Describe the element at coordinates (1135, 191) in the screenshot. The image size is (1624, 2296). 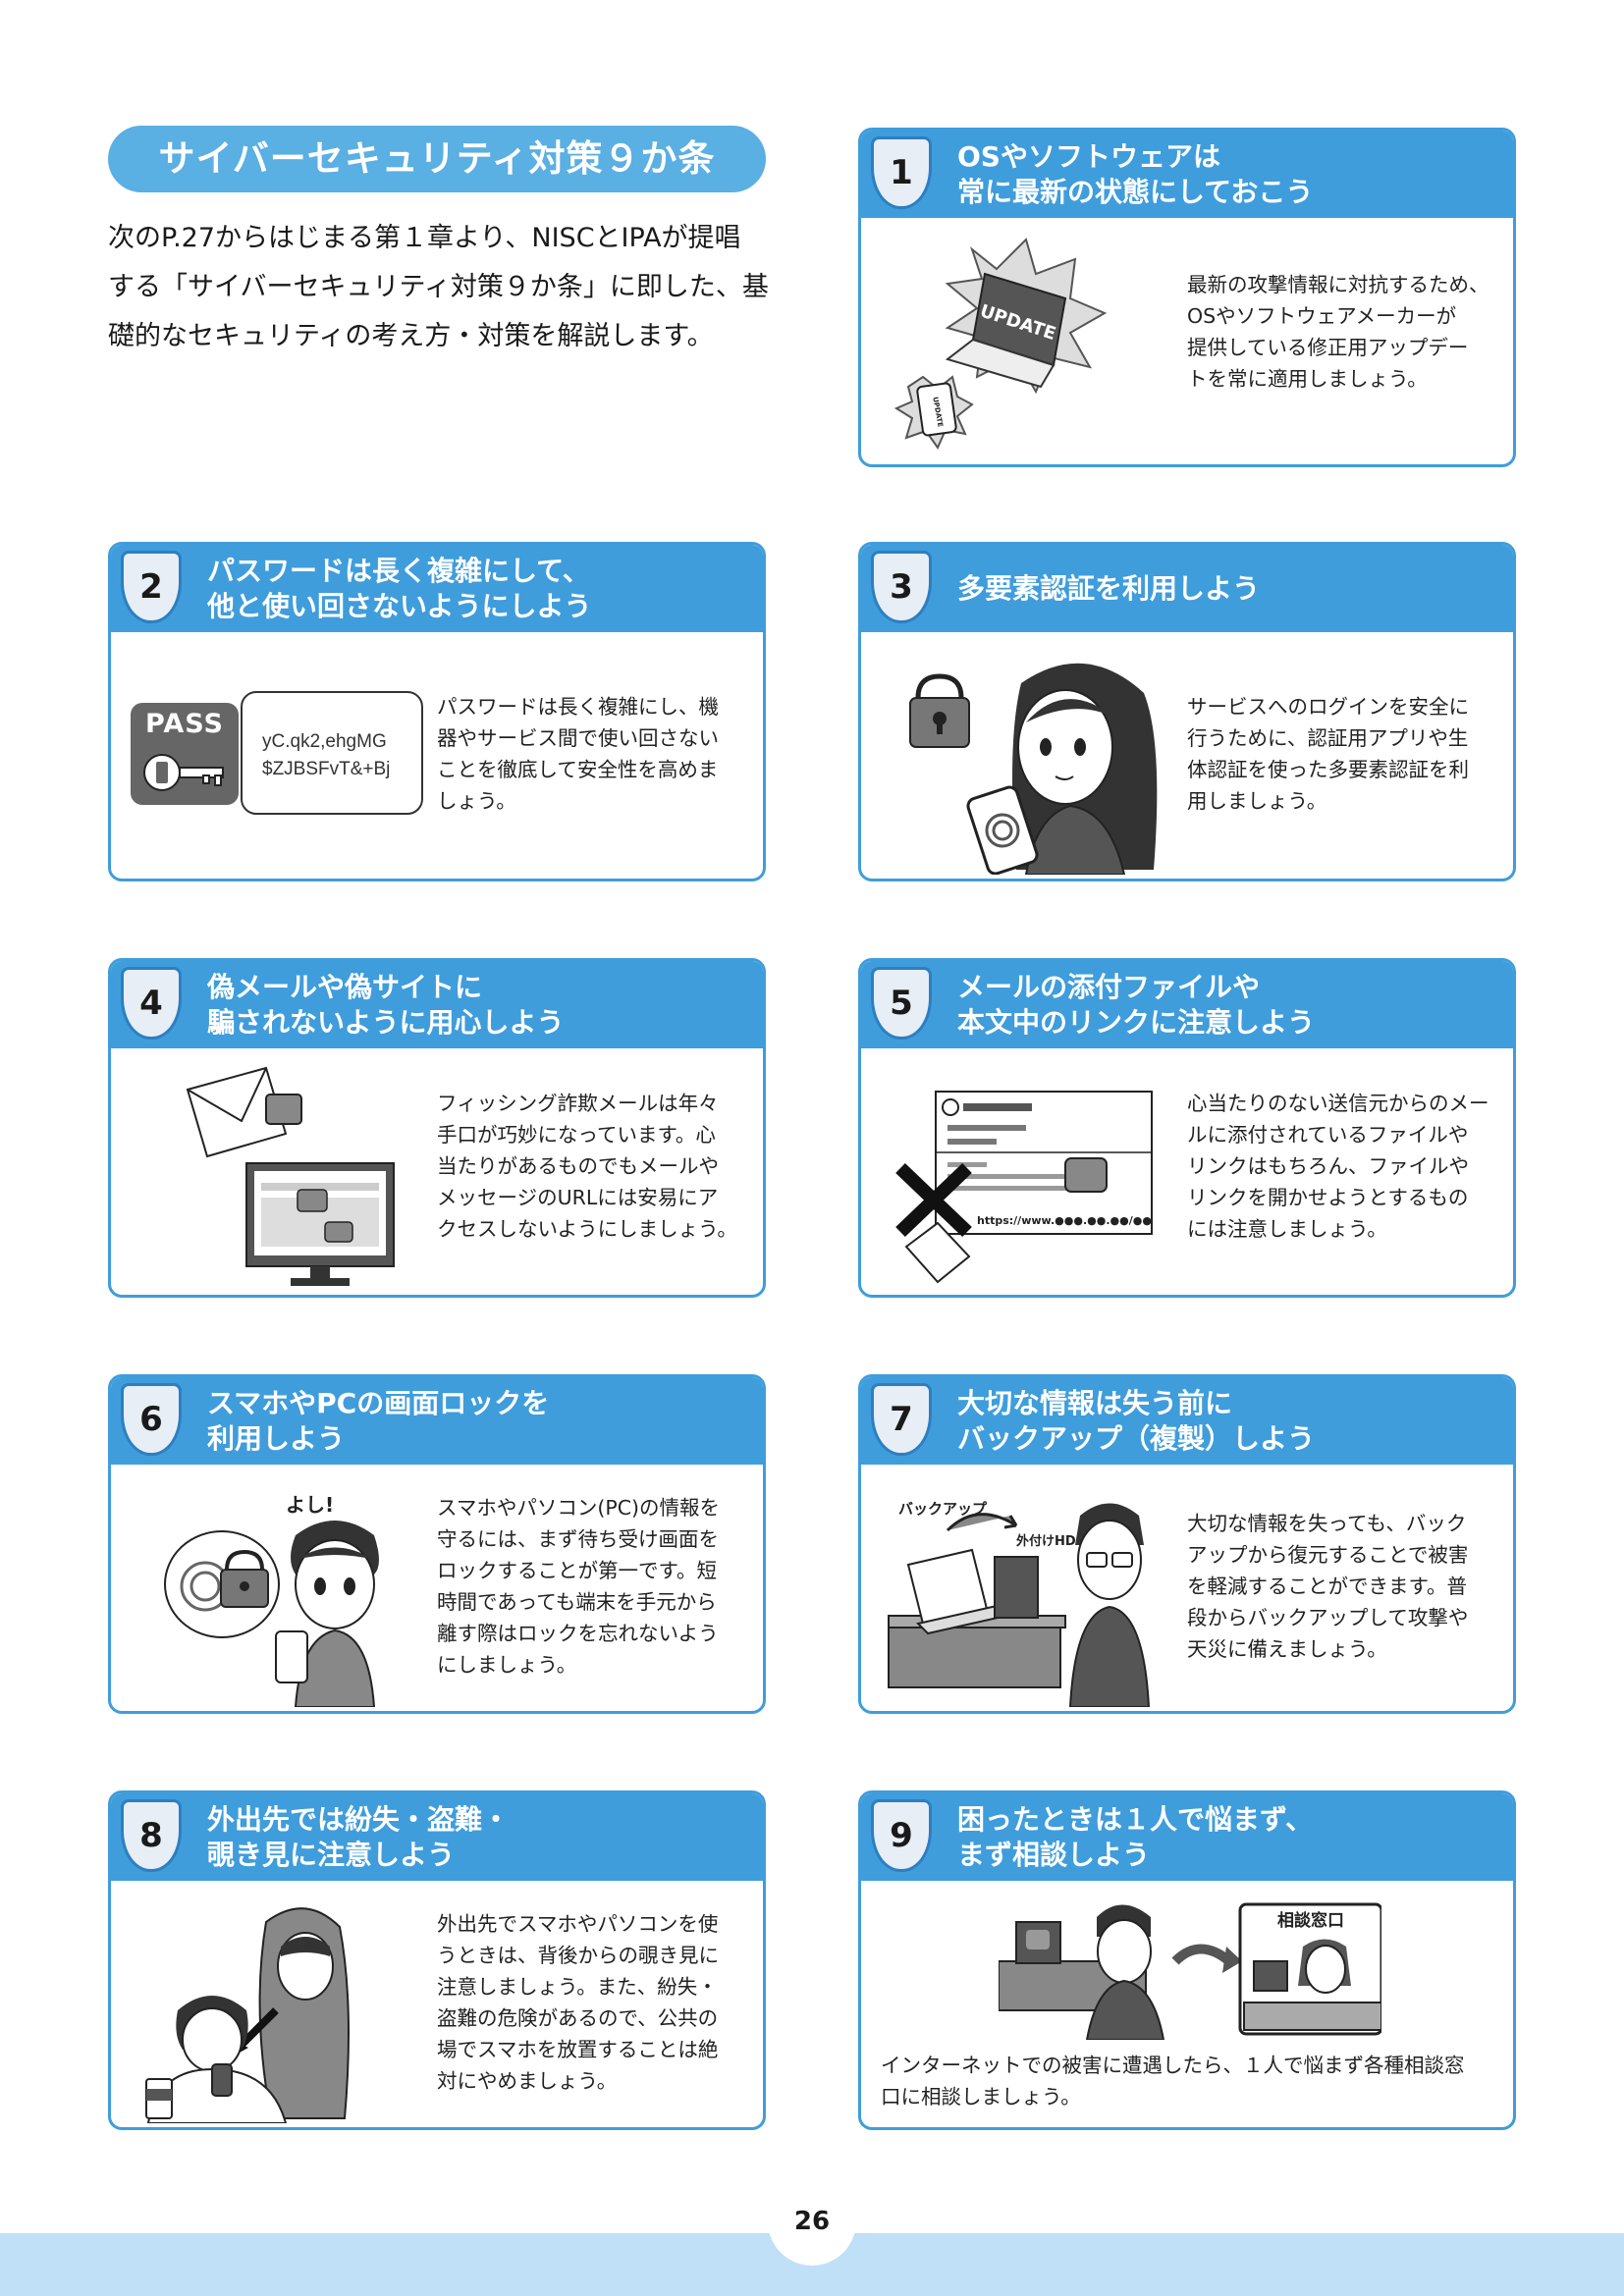
I see `card-title-line: 常に最新の状態にしておこう` at that location.